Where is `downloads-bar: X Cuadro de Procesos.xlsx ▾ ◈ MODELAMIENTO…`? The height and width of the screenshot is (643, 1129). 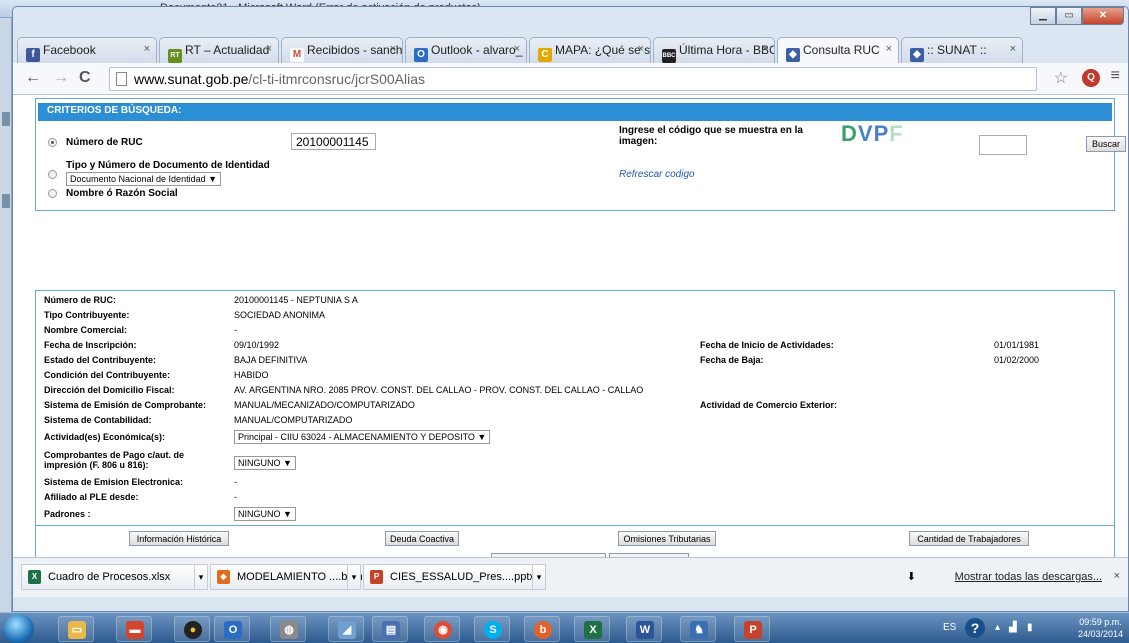 downloads-bar: X Cuadro de Procesos.xlsx ▾ ◈ MODELAMIENTO… is located at coordinates (570, 577).